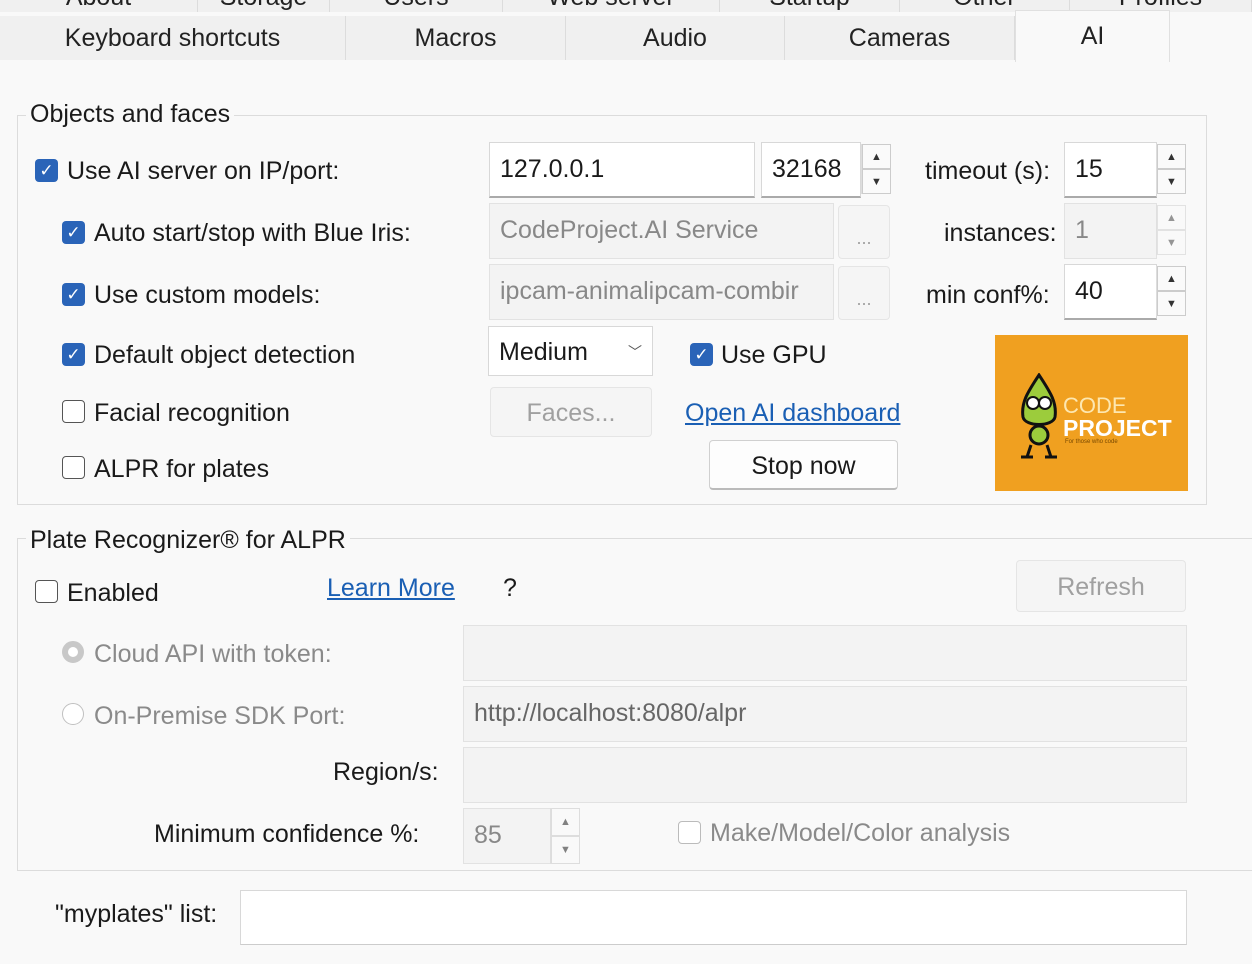  I want to click on cloud-api-radio, so click(73, 652).